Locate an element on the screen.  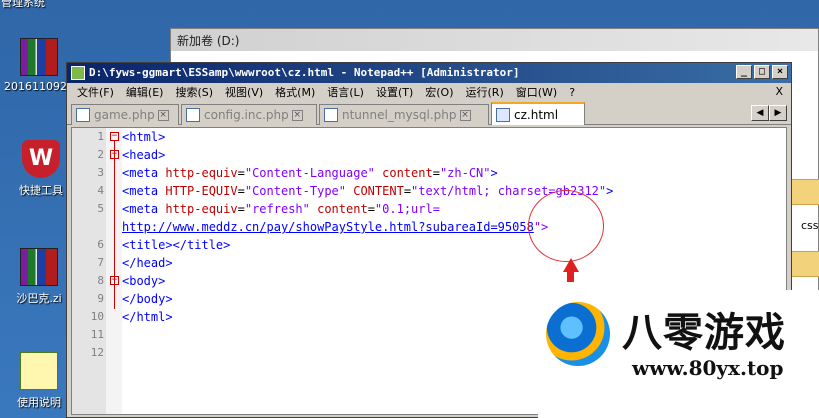
code-text: </body> is located at coordinates (147, 299).